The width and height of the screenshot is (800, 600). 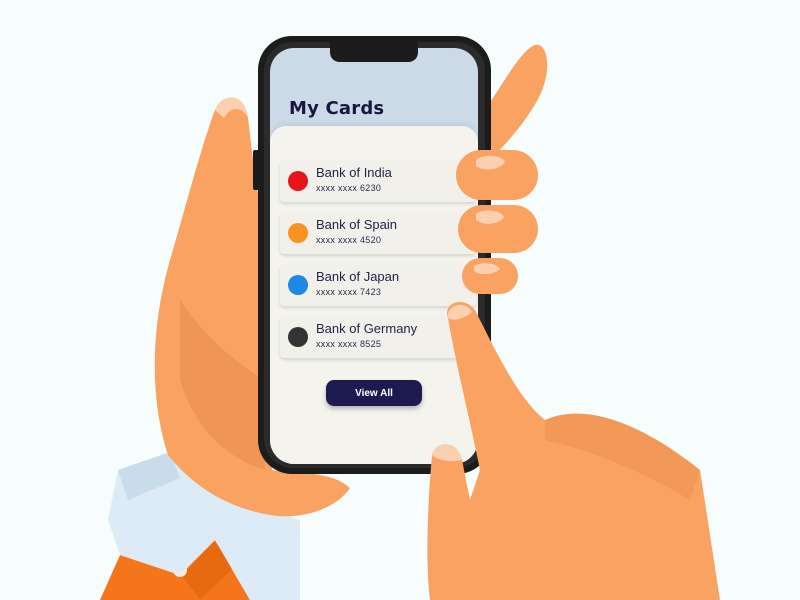 I want to click on view-all-button: View All, so click(x=374, y=393).